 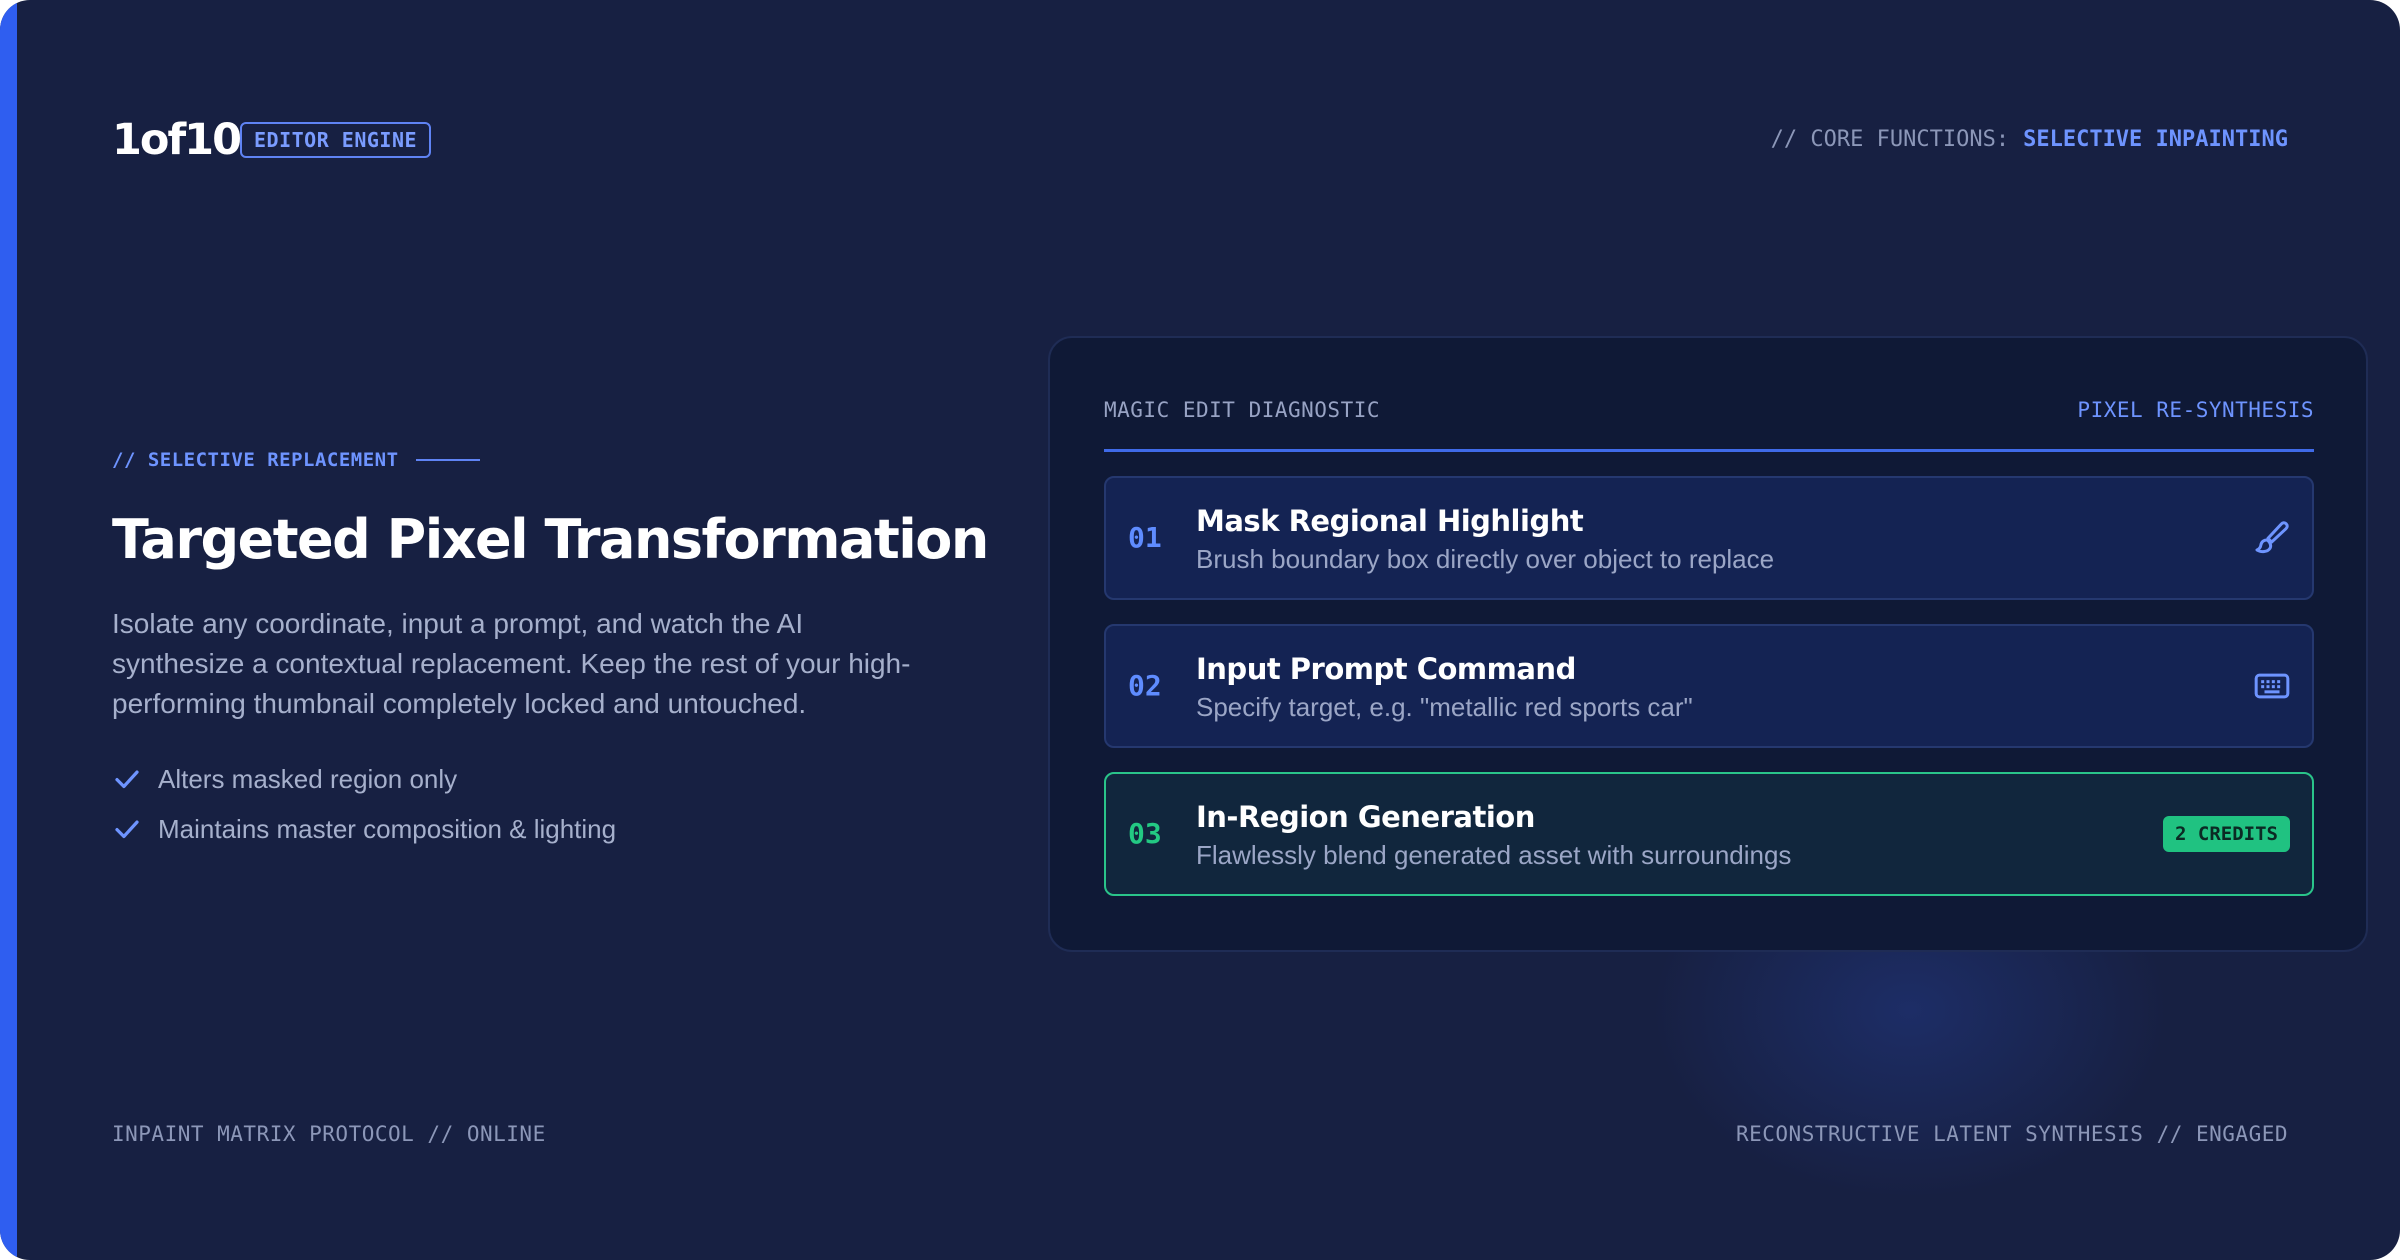 I want to click on panel-title: MAGIC EDIT DIAGNOSTIC, so click(x=1242, y=410).